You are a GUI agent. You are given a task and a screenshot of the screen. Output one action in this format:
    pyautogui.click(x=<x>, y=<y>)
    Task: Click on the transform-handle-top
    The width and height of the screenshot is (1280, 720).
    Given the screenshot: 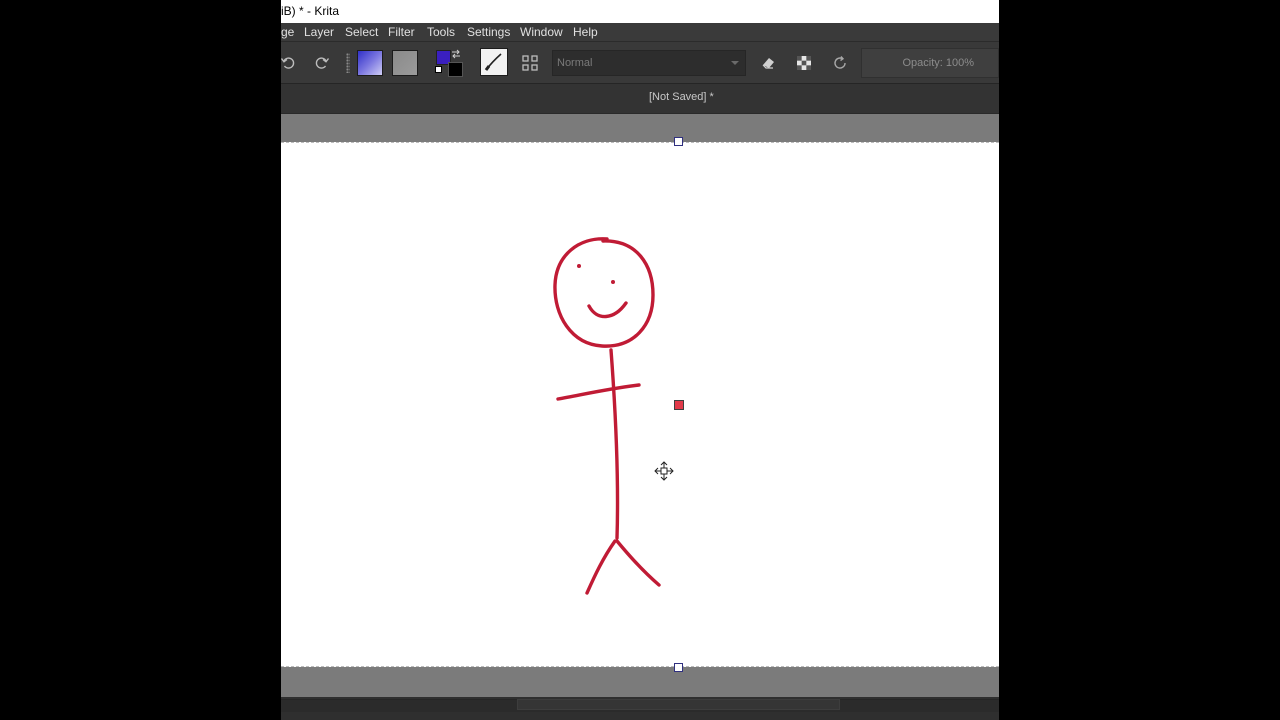 What is the action you would take?
    pyautogui.click(x=678, y=141)
    